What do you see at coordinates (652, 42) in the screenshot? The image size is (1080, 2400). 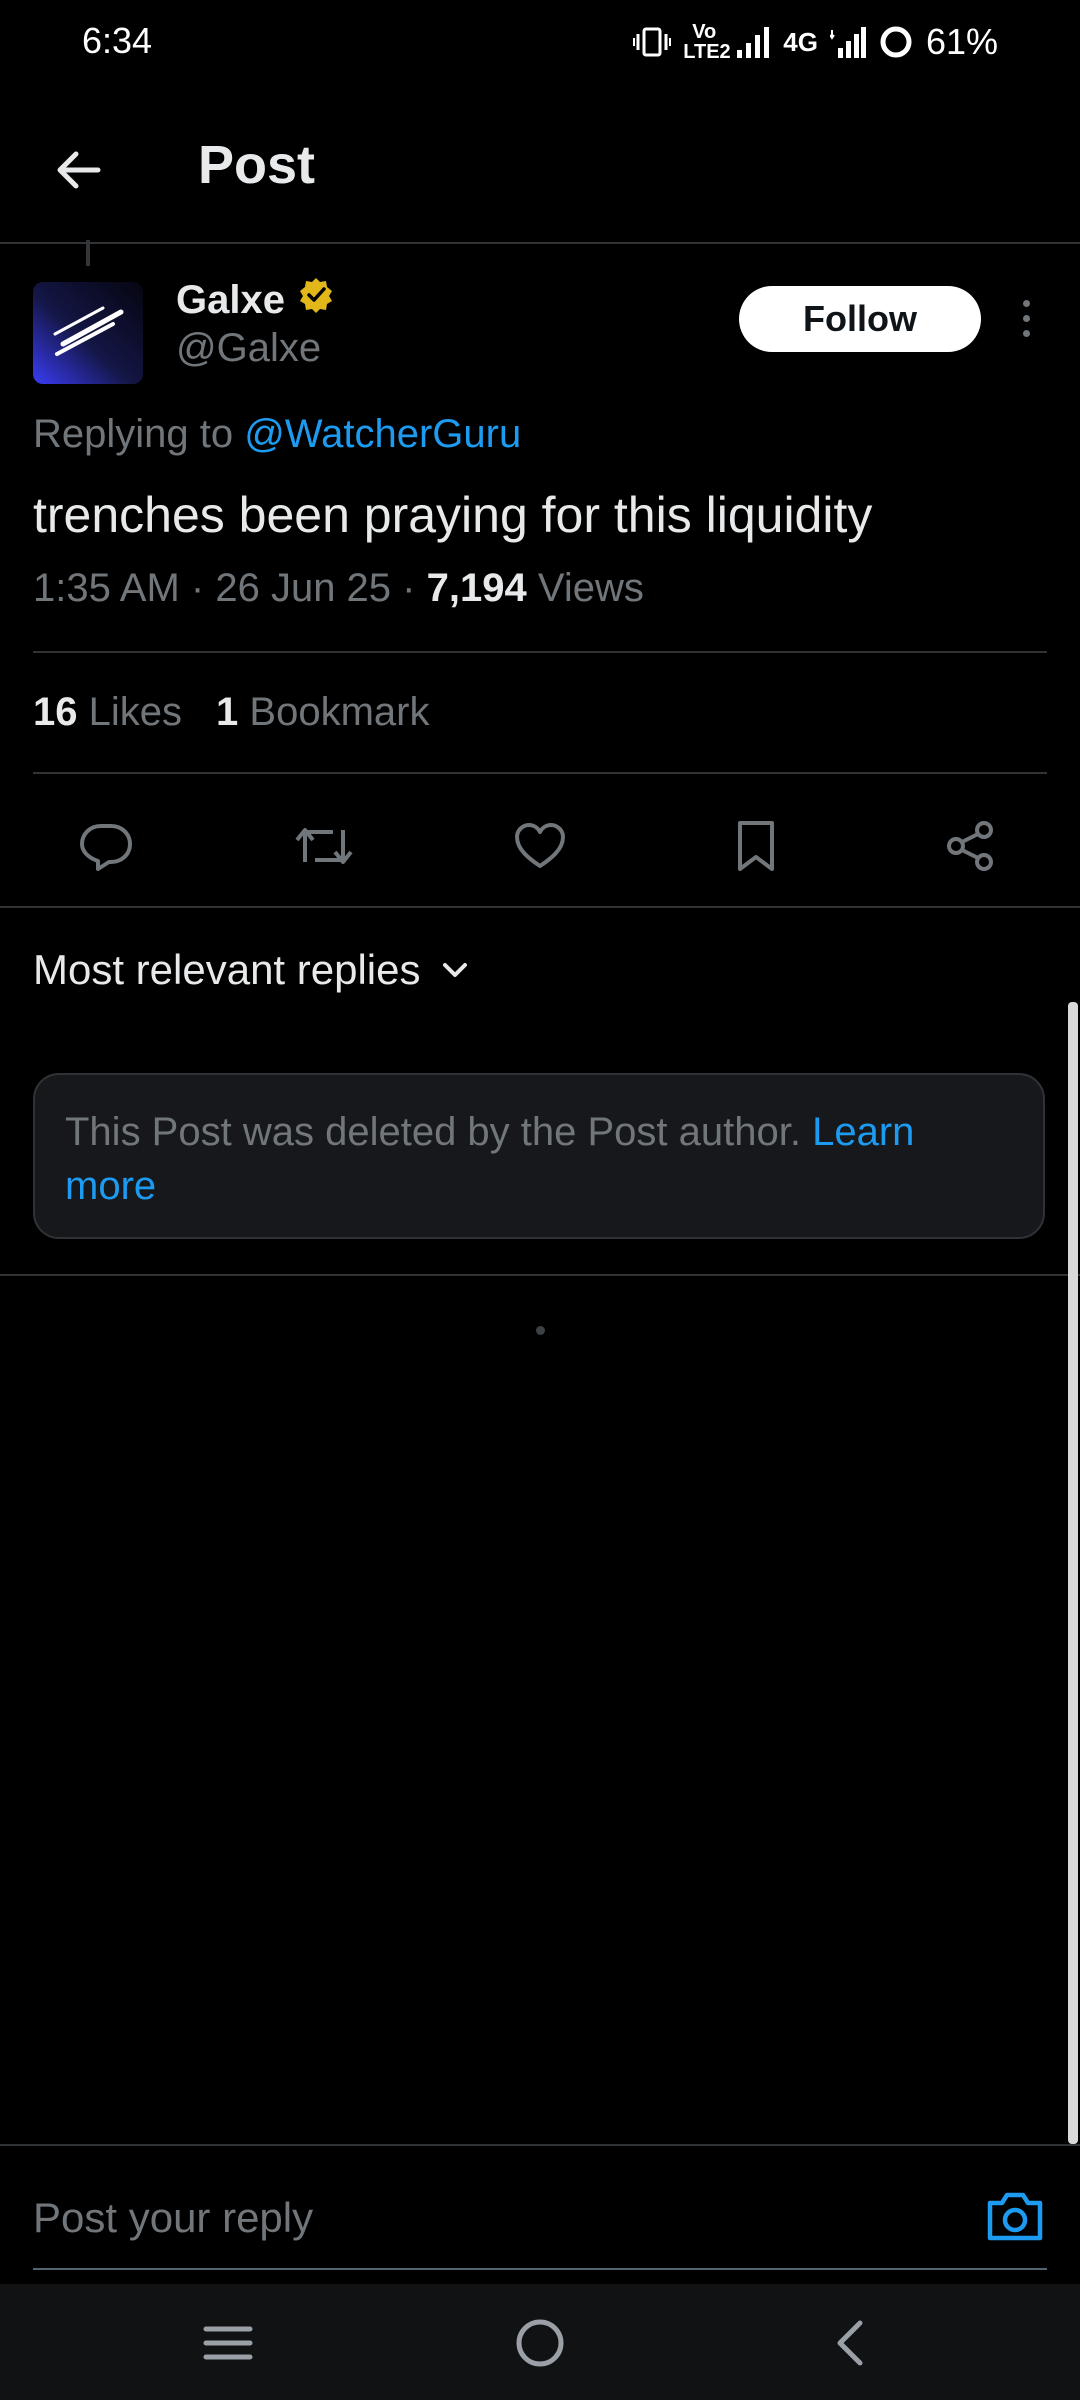 I see `vibrate-icon` at bounding box center [652, 42].